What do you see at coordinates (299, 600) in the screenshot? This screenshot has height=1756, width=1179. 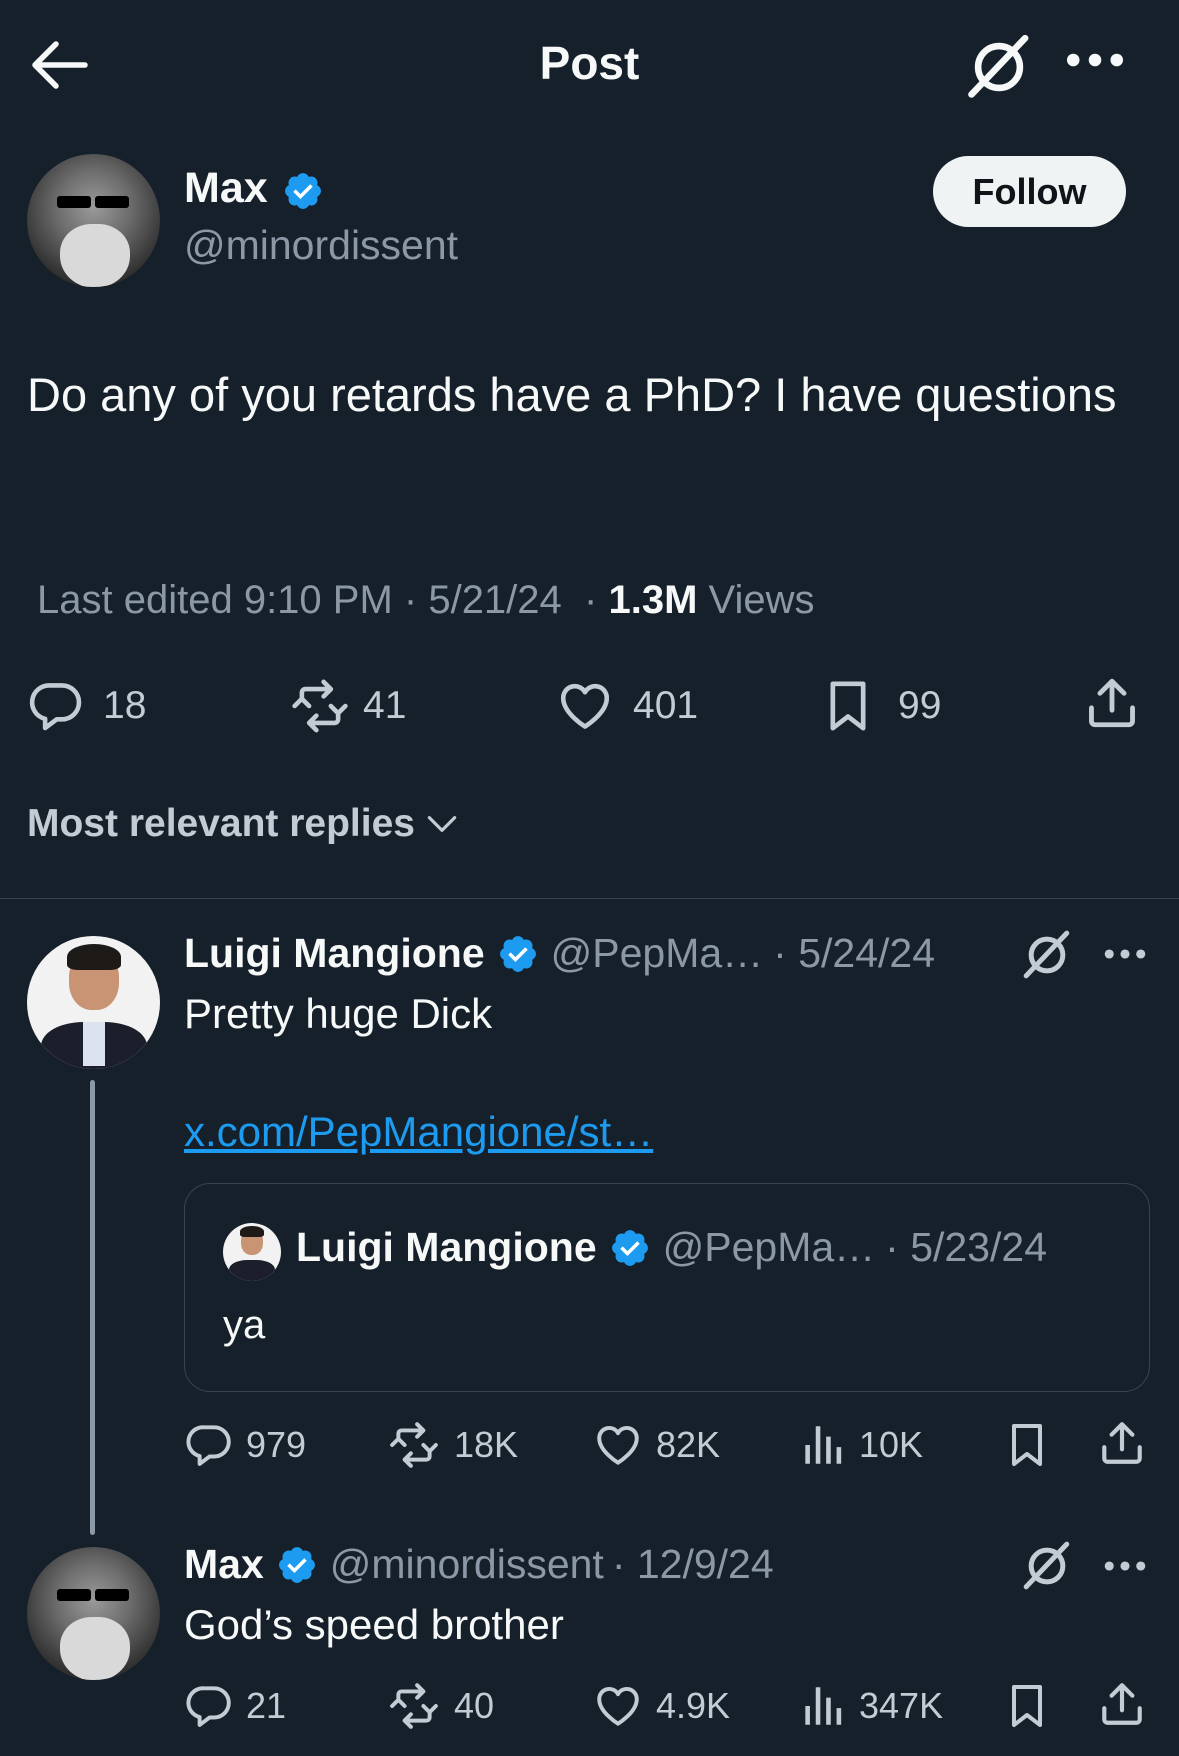 I see `edited-timestamp: Last edited 9:10 PM · 5/21/24` at bounding box center [299, 600].